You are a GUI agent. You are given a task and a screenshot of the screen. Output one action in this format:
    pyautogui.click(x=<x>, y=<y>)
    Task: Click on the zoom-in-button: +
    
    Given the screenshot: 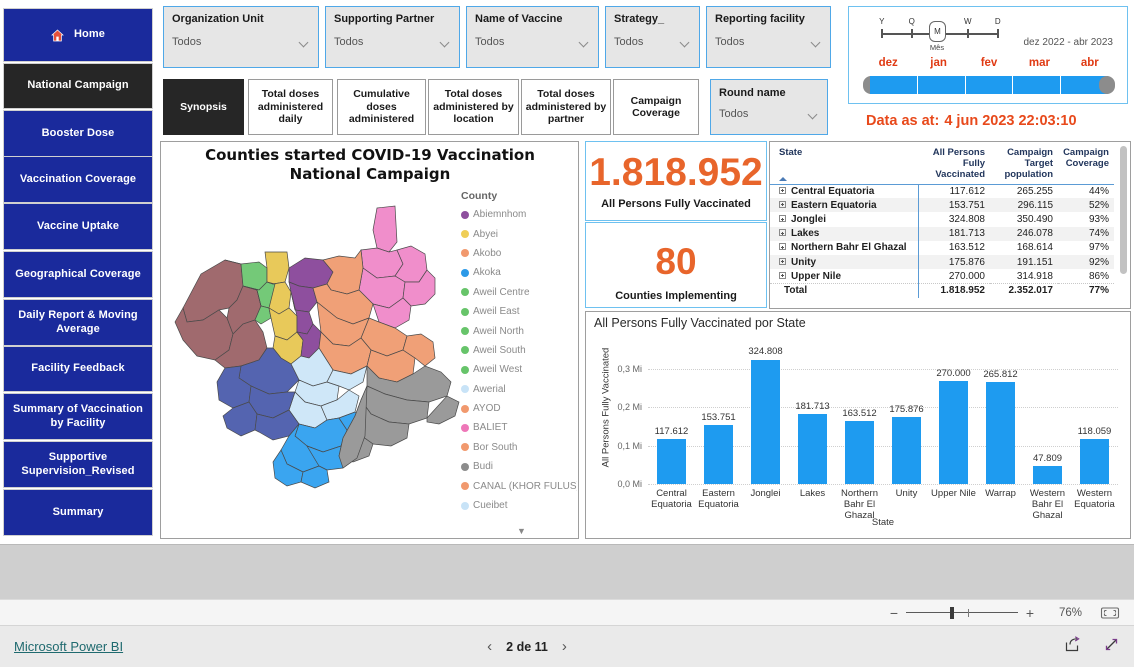 What is the action you would take?
    pyautogui.click(x=1030, y=613)
    